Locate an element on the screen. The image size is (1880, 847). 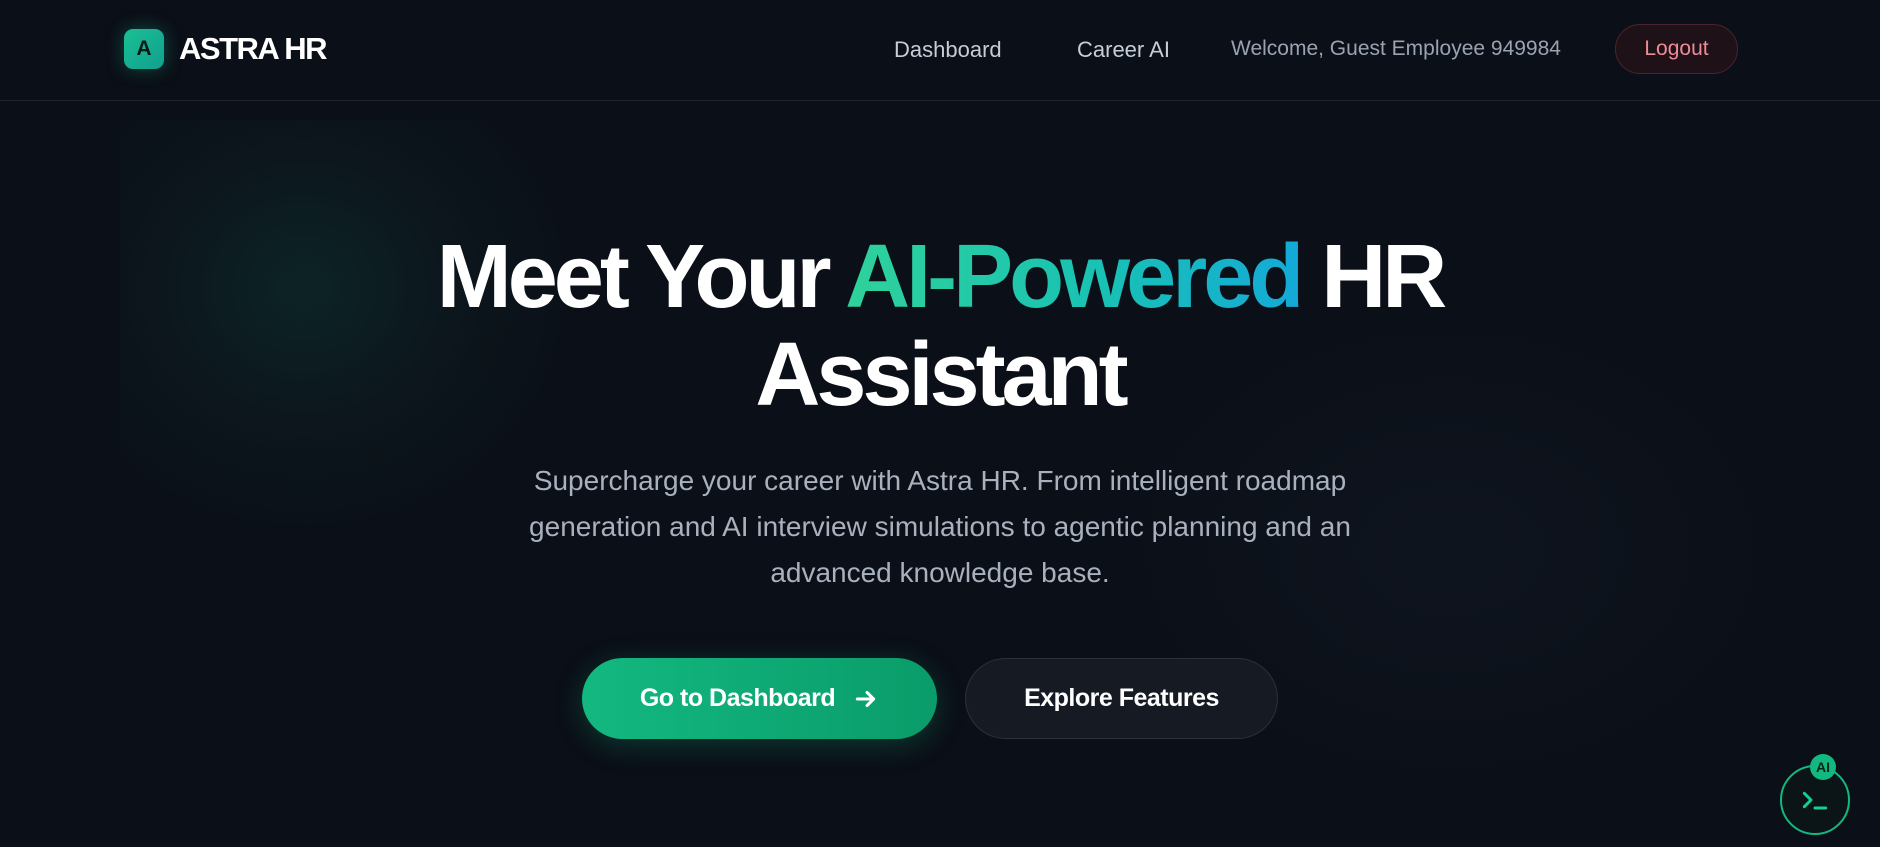
terminal-icon is located at coordinates (1815, 800).